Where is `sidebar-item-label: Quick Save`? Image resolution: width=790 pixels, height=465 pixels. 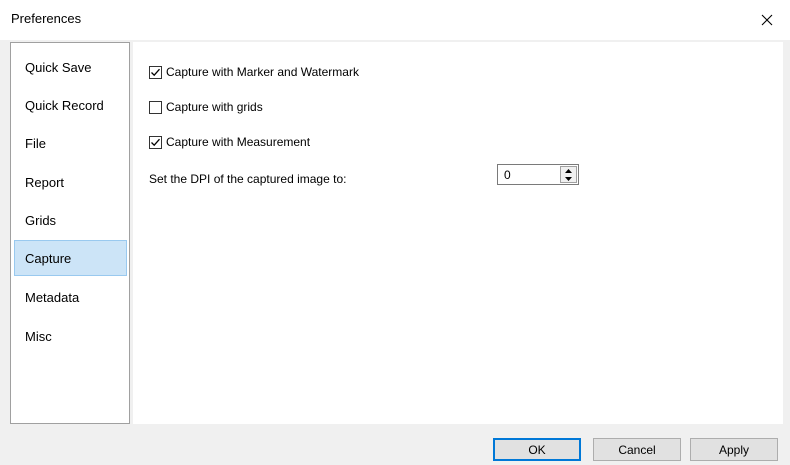 sidebar-item-label: Quick Save is located at coordinates (58, 67).